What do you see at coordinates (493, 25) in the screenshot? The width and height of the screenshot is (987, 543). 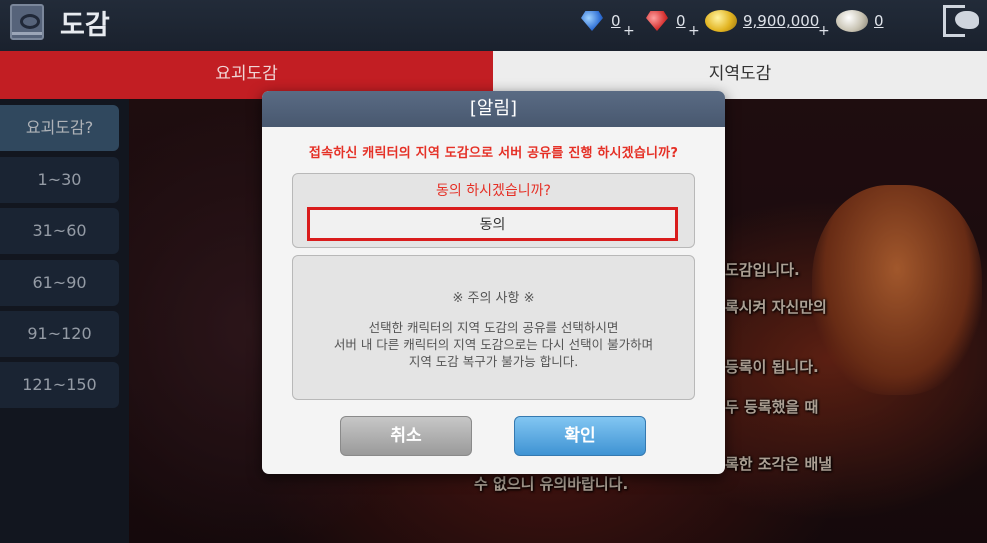 I see `top-bar: 도감 0 + 0 + 9,900,000 + 0` at bounding box center [493, 25].